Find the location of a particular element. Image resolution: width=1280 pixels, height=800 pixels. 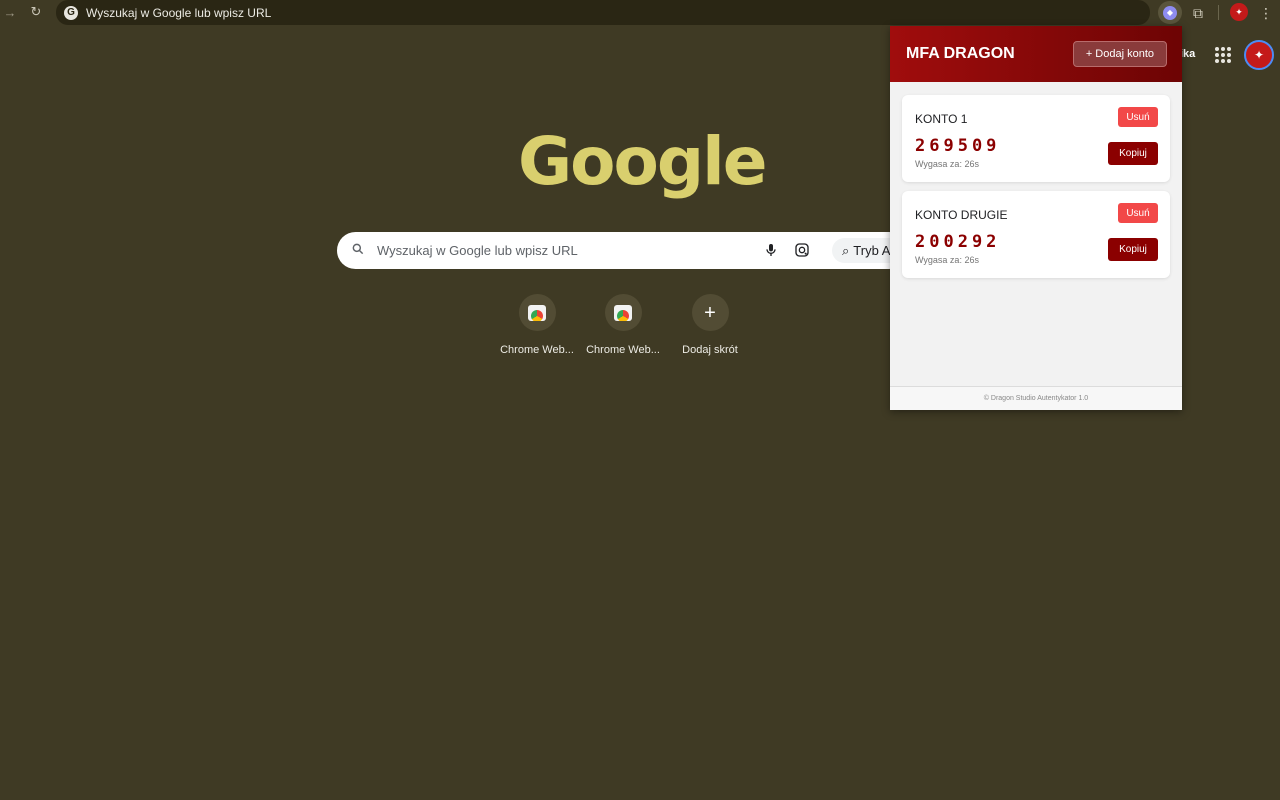

add-account-button: + Dodaj konto is located at coordinates (1119, 54).